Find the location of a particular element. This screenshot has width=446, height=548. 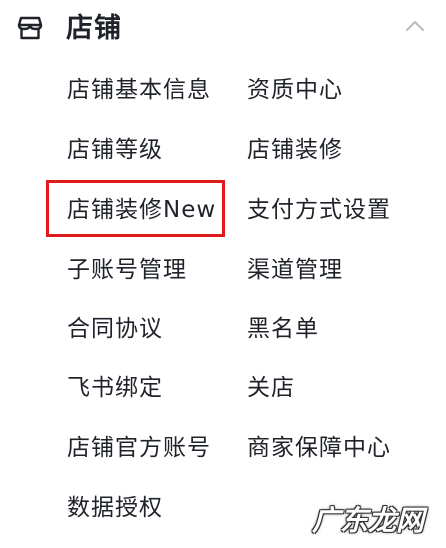

section-header: 店铺 is located at coordinates (223, 31).